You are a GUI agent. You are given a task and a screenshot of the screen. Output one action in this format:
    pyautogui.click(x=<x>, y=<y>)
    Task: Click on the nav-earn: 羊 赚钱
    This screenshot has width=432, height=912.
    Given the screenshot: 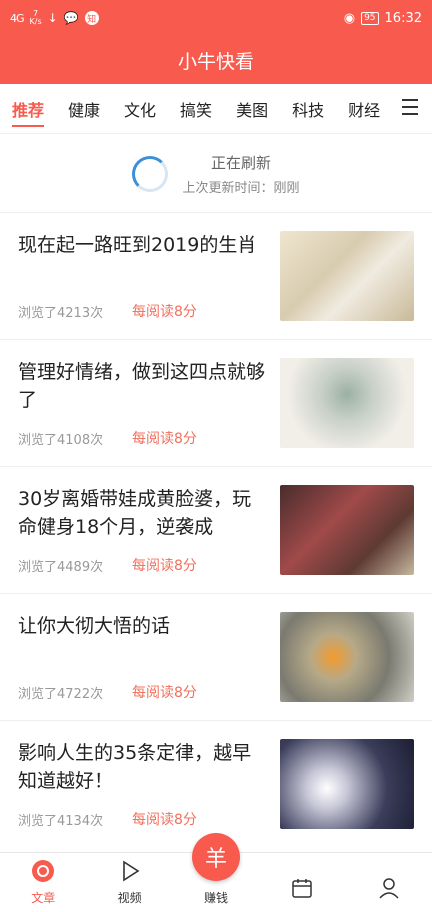 What is the action you would take?
    pyautogui.click(x=216, y=872)
    